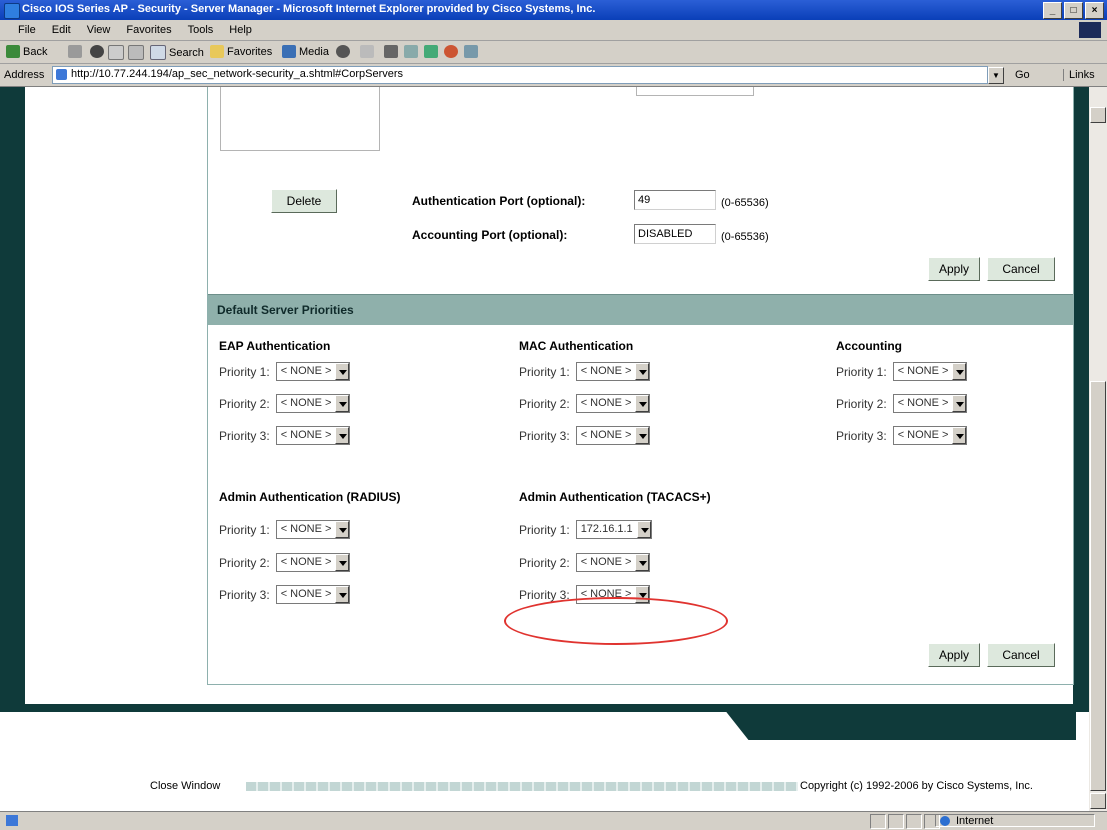 The height and width of the screenshot is (830, 1107). Describe the element at coordinates (606, 529) in the screenshot. I see `select-value: 172.16.1.1` at that location.